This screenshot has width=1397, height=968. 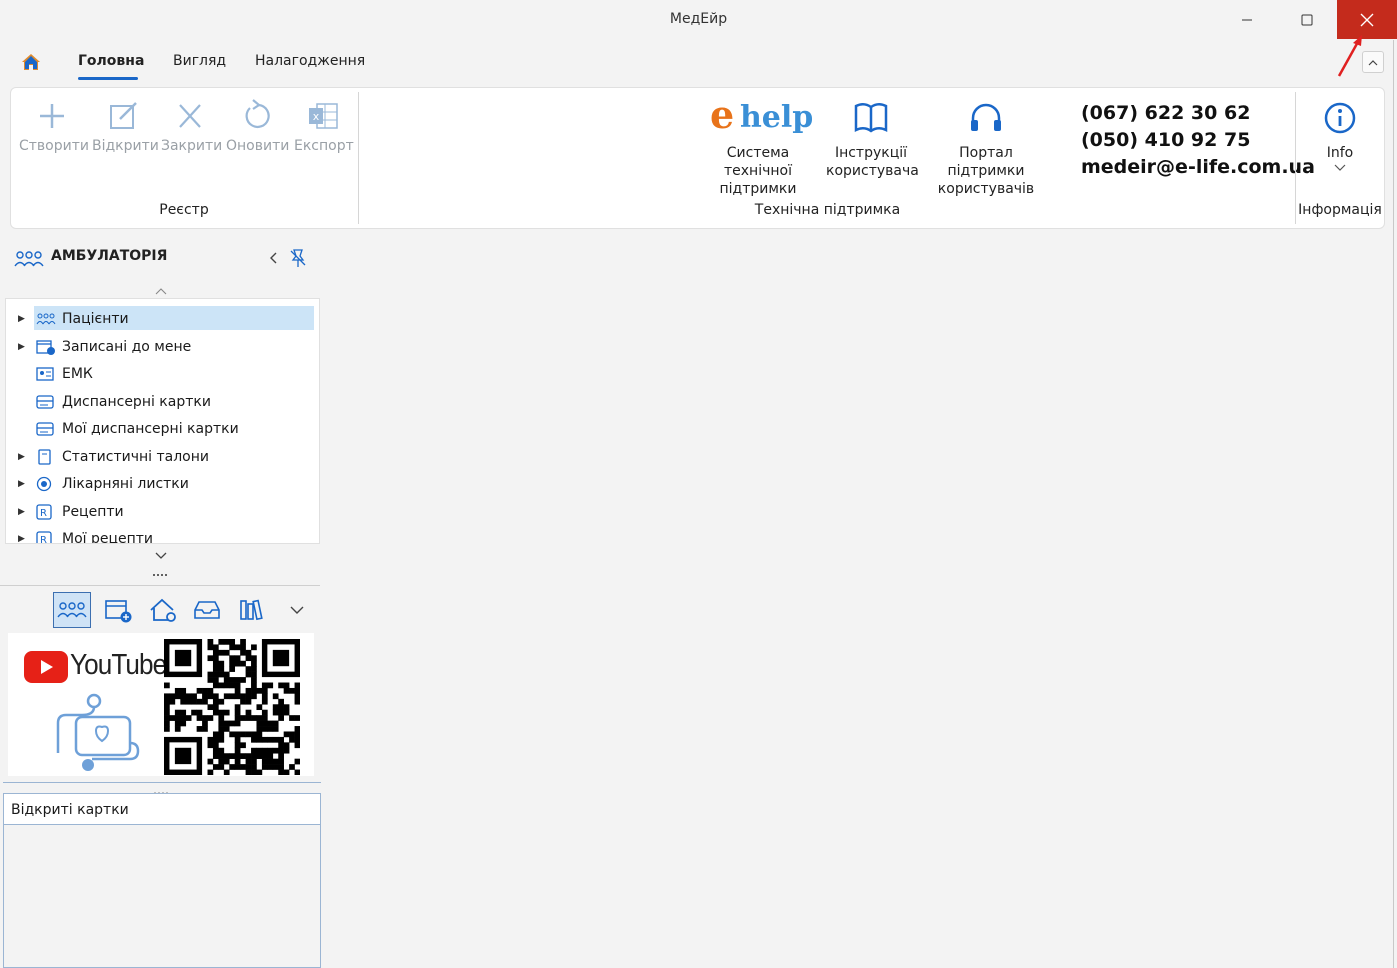 I want to click on youtube-text: YouTube, so click(x=118, y=665).